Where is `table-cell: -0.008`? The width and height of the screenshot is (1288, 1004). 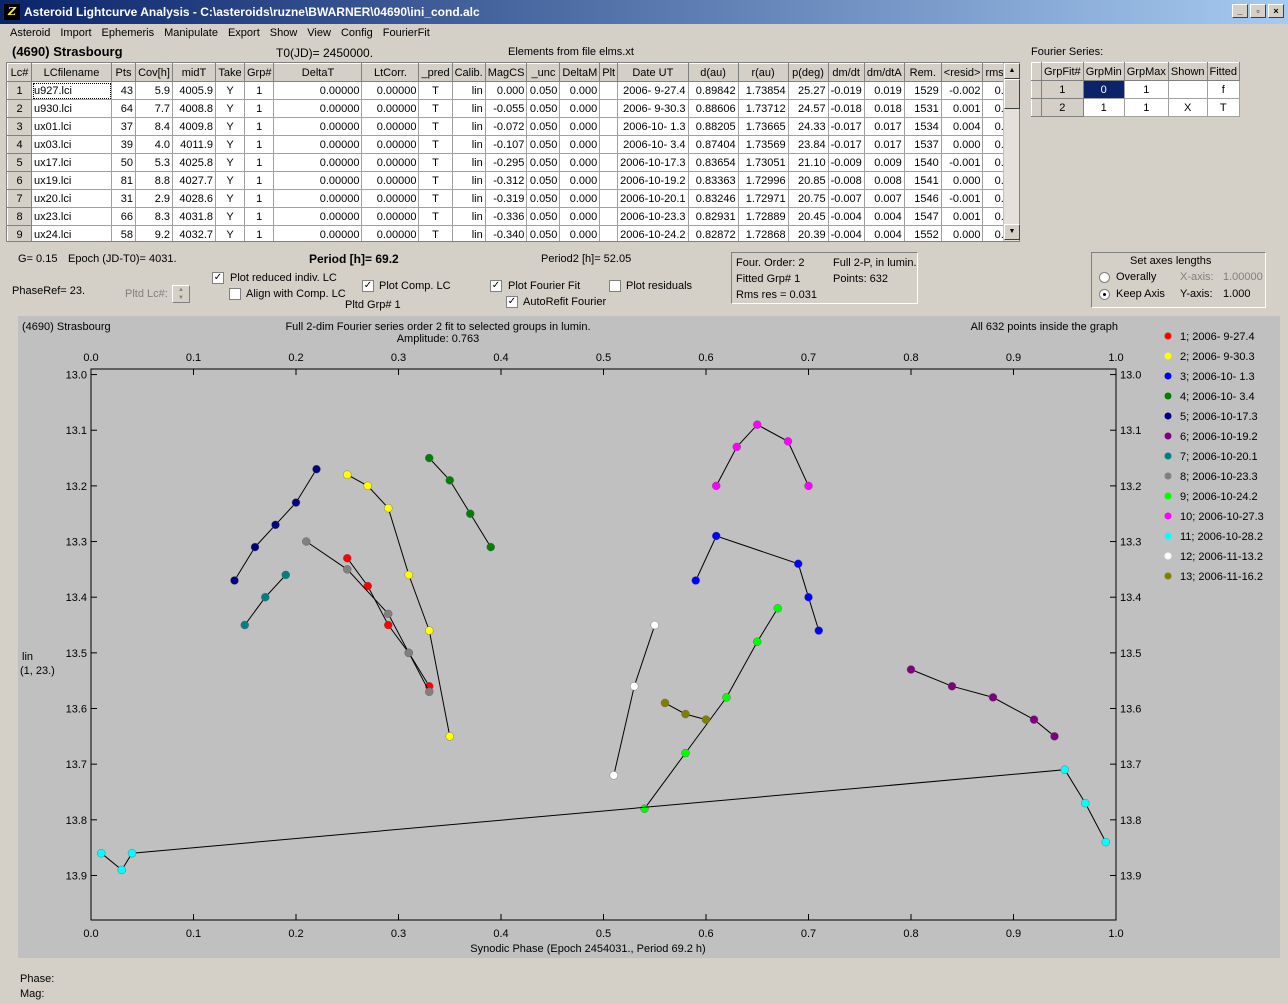
table-cell: -0.008 is located at coordinates (846, 180).